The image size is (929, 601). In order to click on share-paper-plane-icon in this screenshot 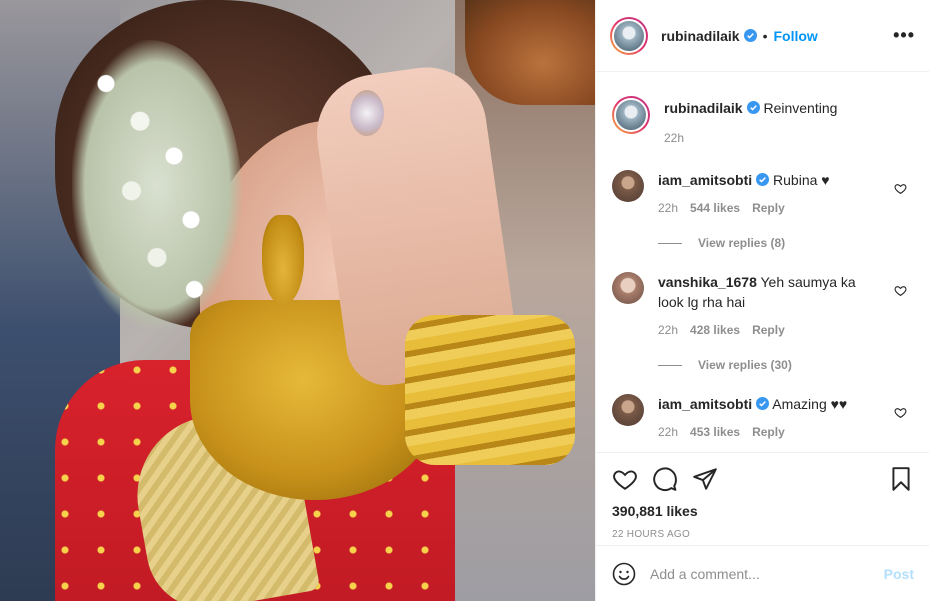, I will do `click(705, 479)`.